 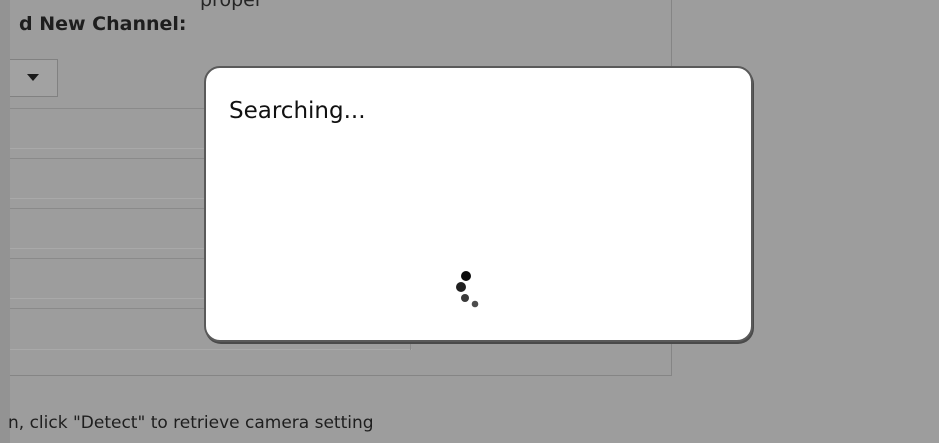 What do you see at coordinates (110, 158) in the screenshot?
I see `field-2-top` at bounding box center [110, 158].